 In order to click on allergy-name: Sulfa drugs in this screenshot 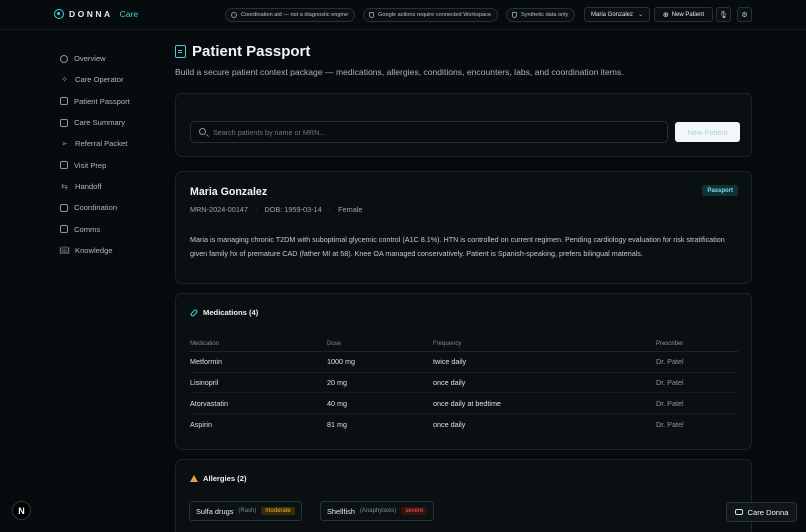, I will do `click(215, 511)`.